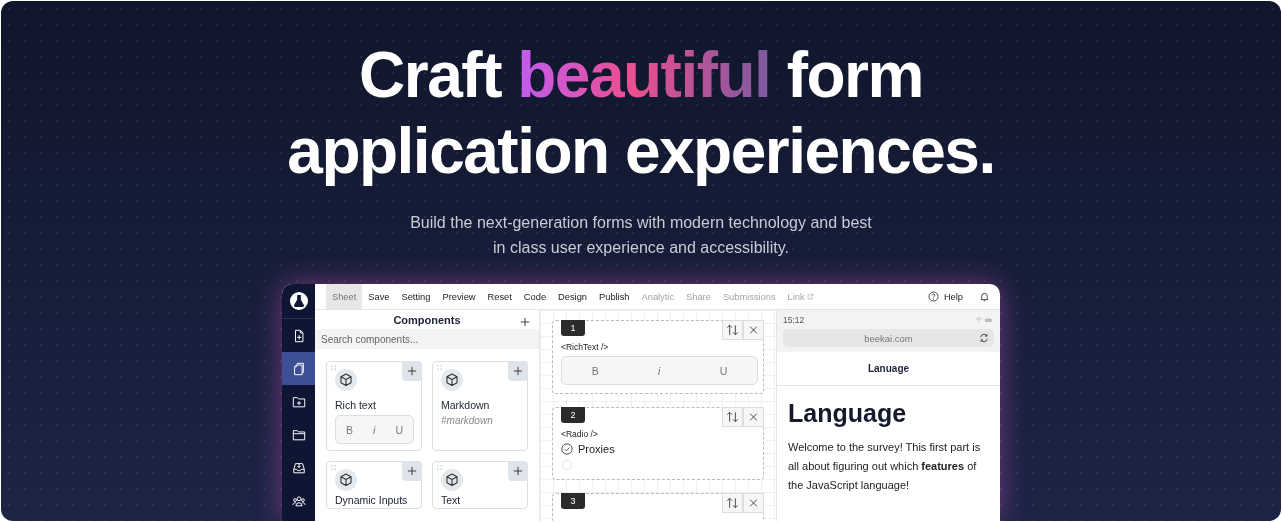 The width and height of the screenshot is (1282, 522). I want to click on component-tag: <RichText />, so click(585, 347).